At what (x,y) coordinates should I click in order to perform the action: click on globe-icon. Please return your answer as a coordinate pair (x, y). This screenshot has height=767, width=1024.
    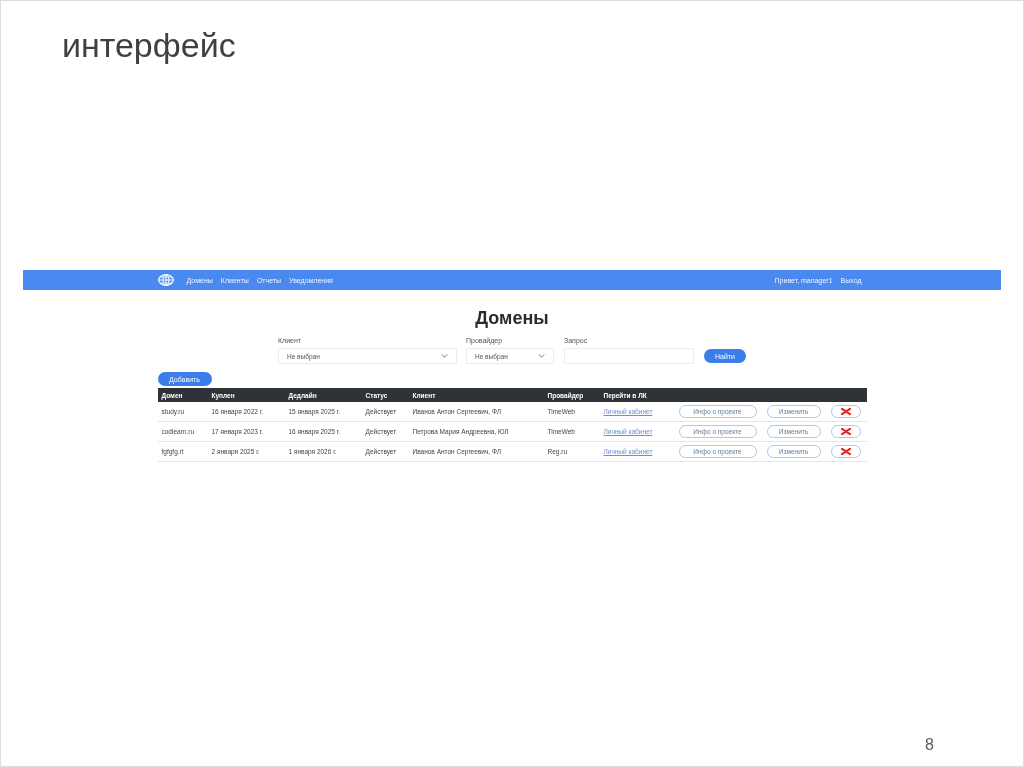
    Looking at the image, I should click on (165, 280).